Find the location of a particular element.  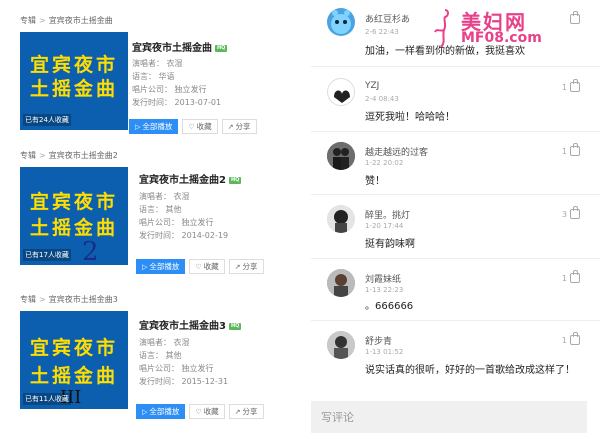

breadcrumb: 专辑 > 宜宾夜市土摇金曲3 is located at coordinates (69, 299).